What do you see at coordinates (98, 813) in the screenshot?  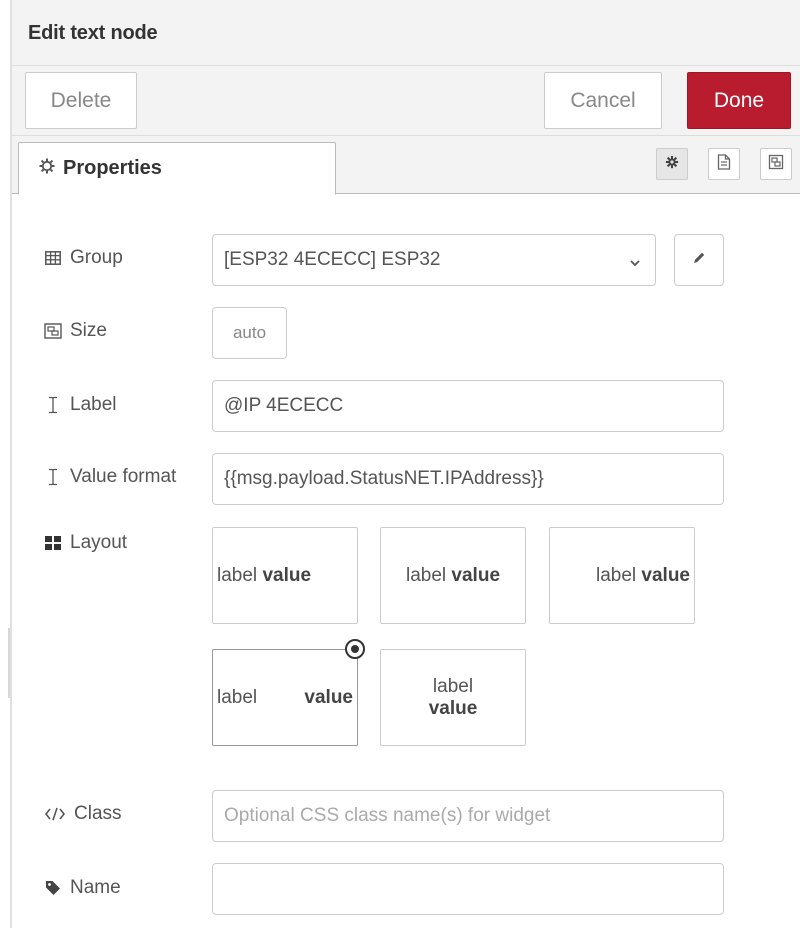 I see `class-label: Class` at bounding box center [98, 813].